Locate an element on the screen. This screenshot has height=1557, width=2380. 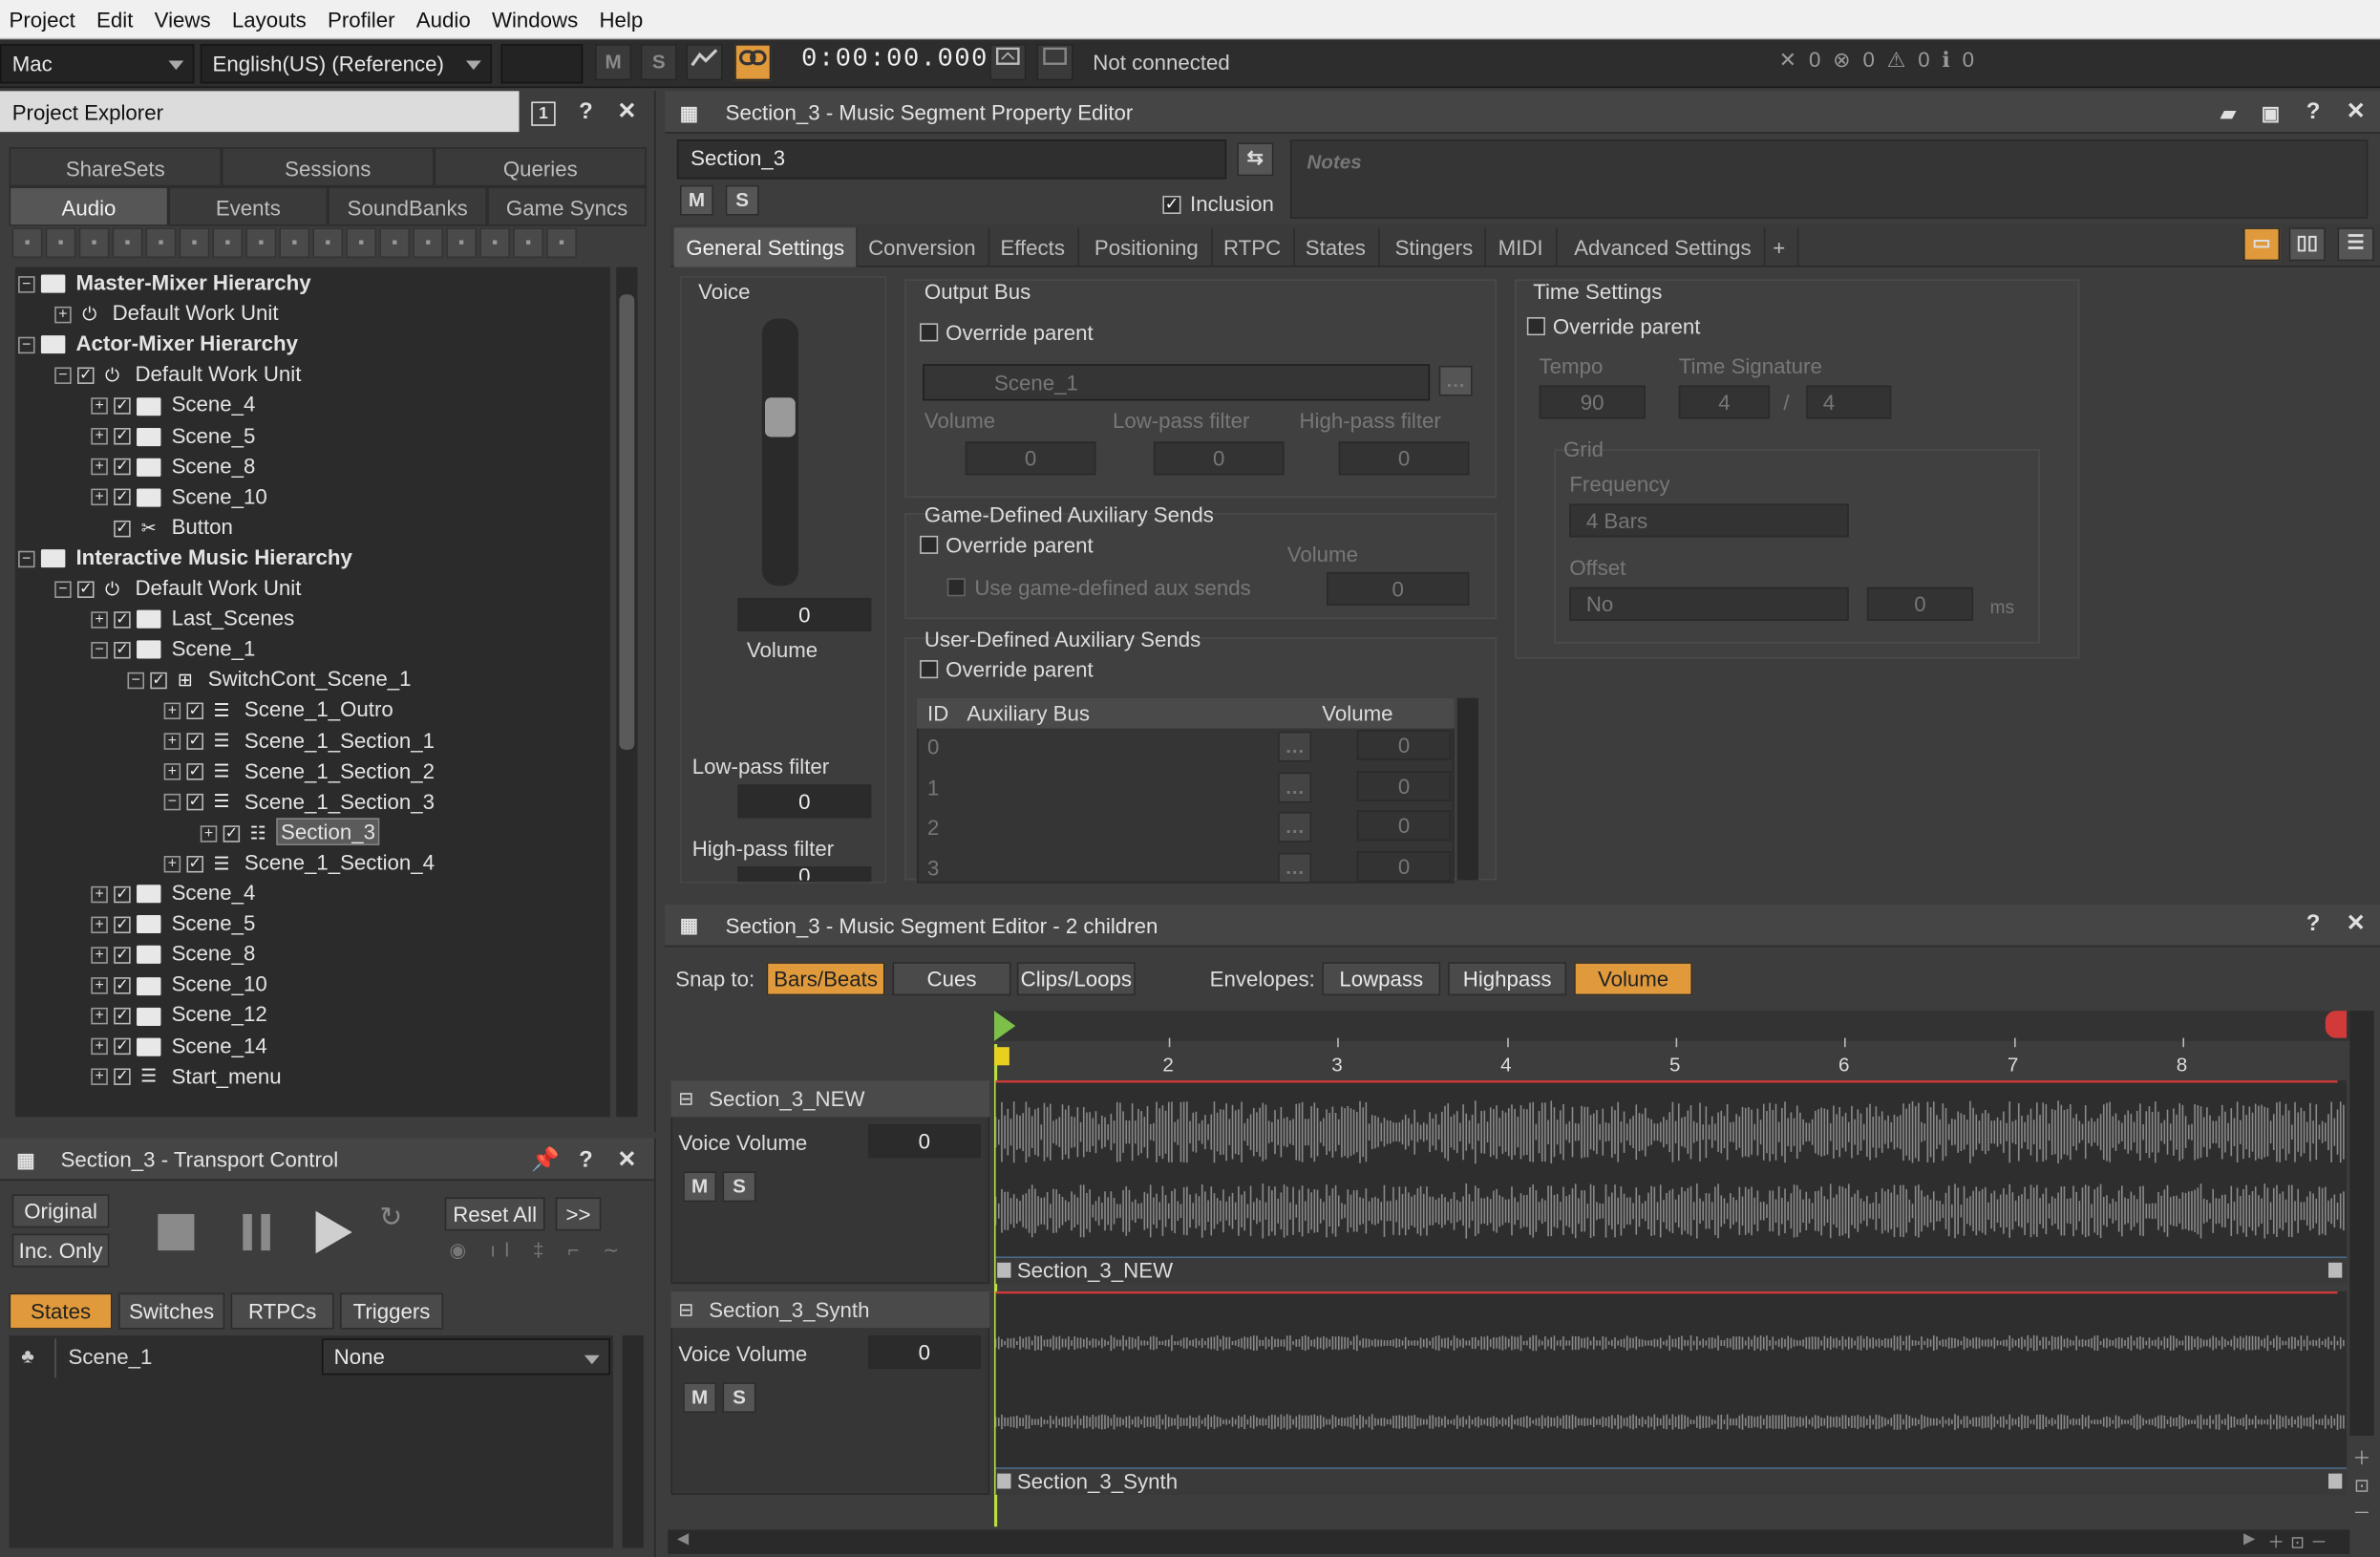
aux-scrollbar is located at coordinates (1467, 789).